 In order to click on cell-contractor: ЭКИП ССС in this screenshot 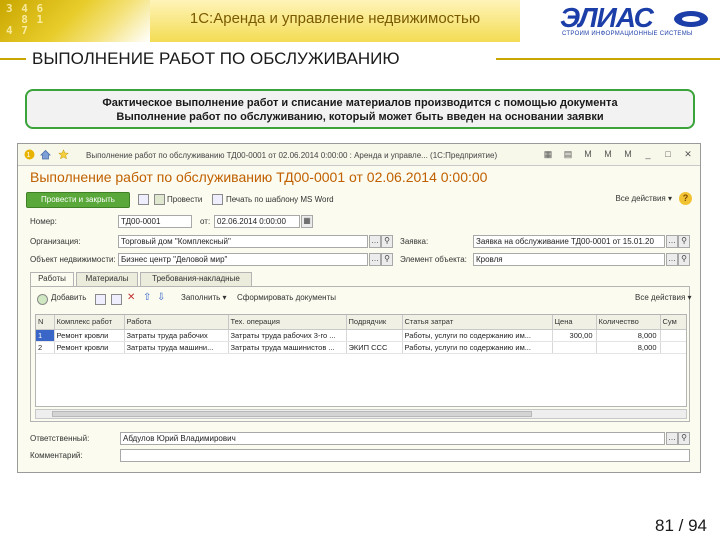, I will do `click(374, 347)`.